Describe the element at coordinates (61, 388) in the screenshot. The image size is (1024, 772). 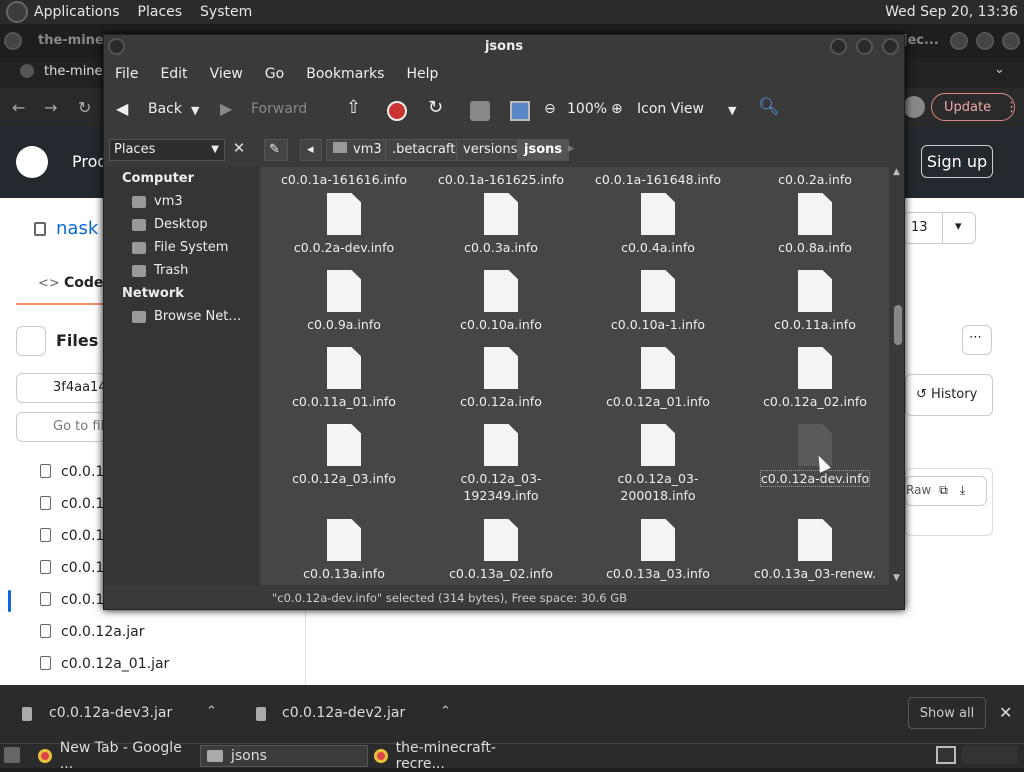
I see `branch-select: 3f4aa14` at that location.